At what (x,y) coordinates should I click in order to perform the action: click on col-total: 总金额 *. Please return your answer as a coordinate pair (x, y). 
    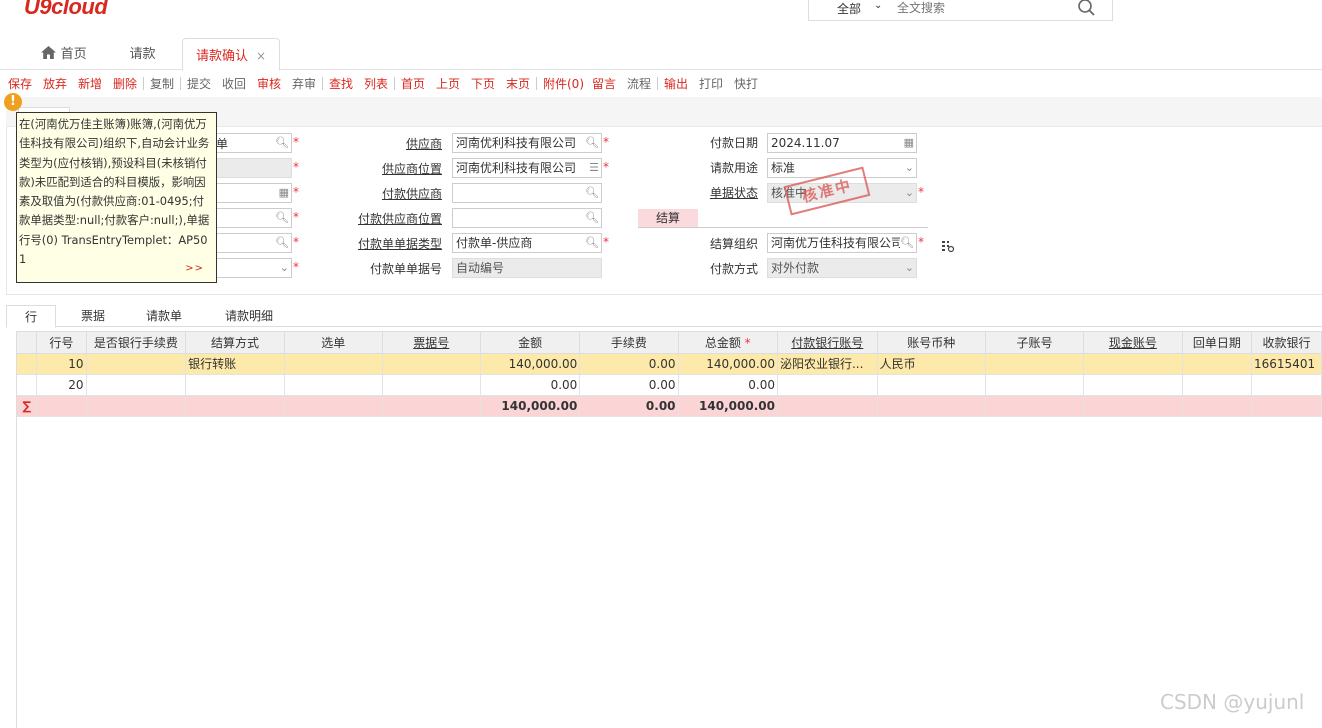
    Looking at the image, I should click on (728, 343).